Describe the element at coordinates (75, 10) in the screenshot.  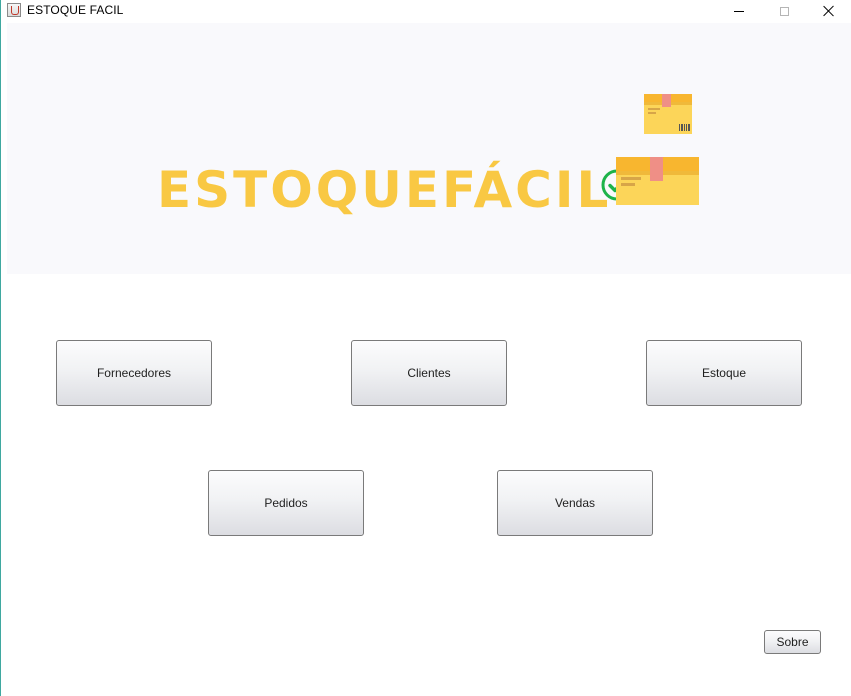
I see `window-title: ESTOQUE FACIL` at that location.